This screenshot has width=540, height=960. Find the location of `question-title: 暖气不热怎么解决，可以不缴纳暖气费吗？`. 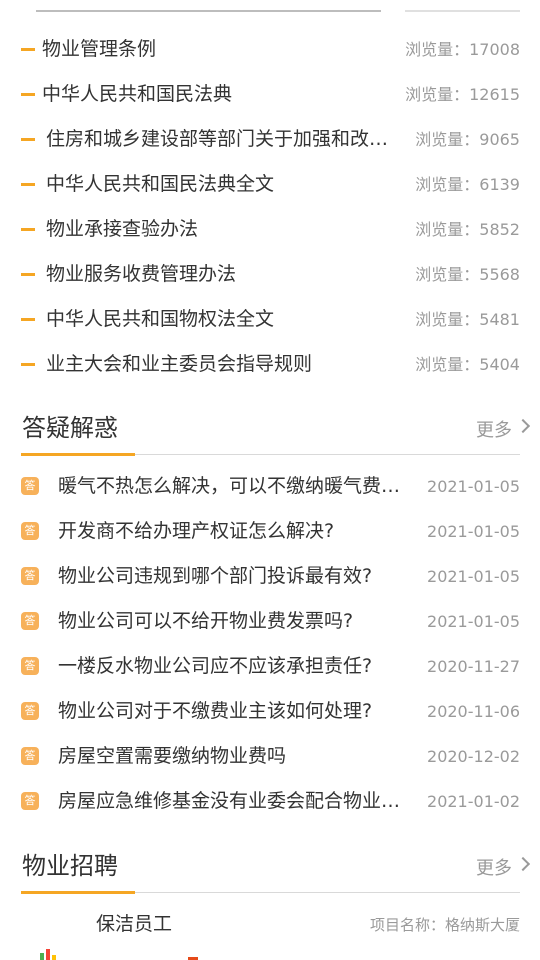

question-title: 暖气不热怎么解决，可以不缴纳暖气费吗？ is located at coordinates (234, 486).